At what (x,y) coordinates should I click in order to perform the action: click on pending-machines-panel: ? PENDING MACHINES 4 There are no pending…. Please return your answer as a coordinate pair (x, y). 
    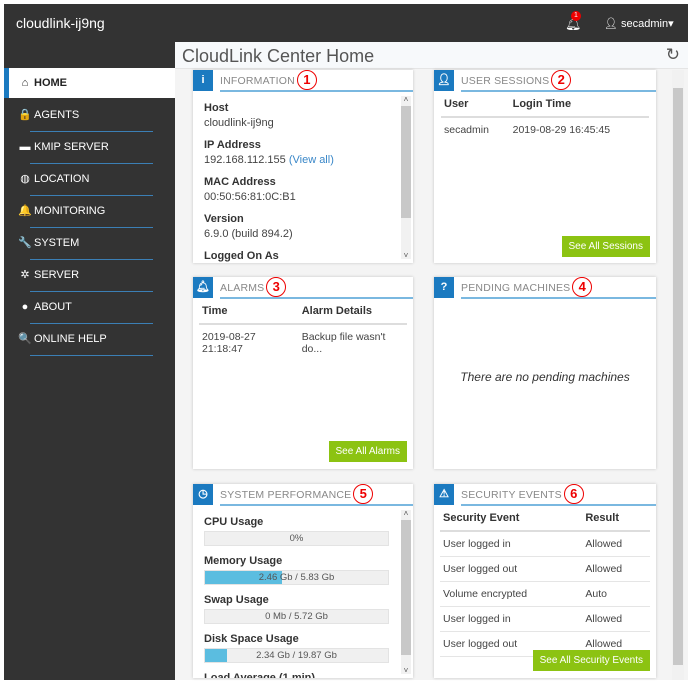
    Looking at the image, I should click on (545, 373).